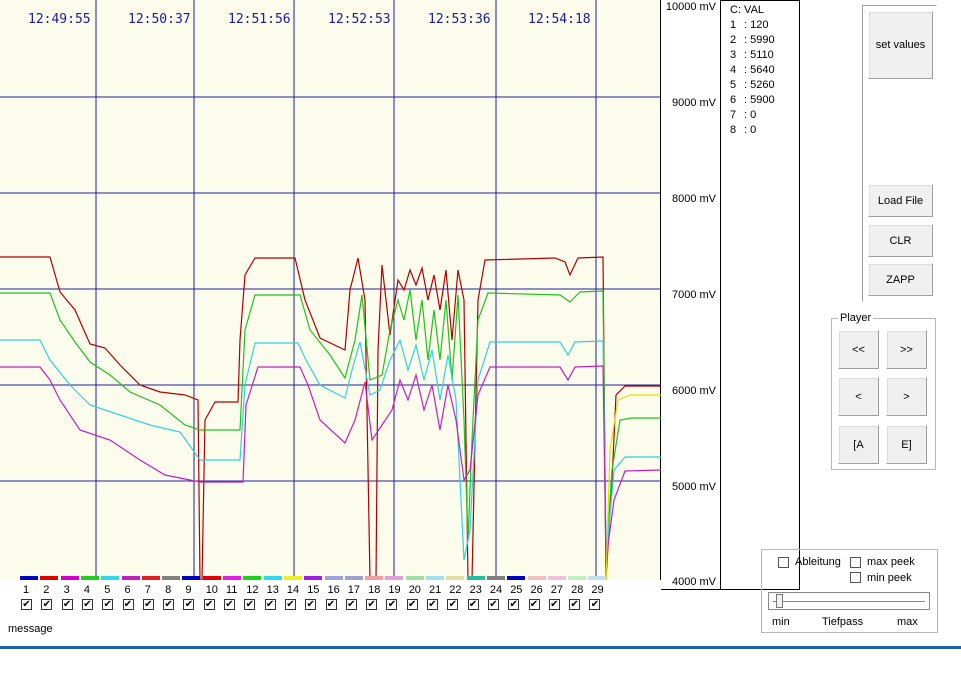  Describe the element at coordinates (66, 590) in the screenshot. I see `channel-number: 3` at that location.